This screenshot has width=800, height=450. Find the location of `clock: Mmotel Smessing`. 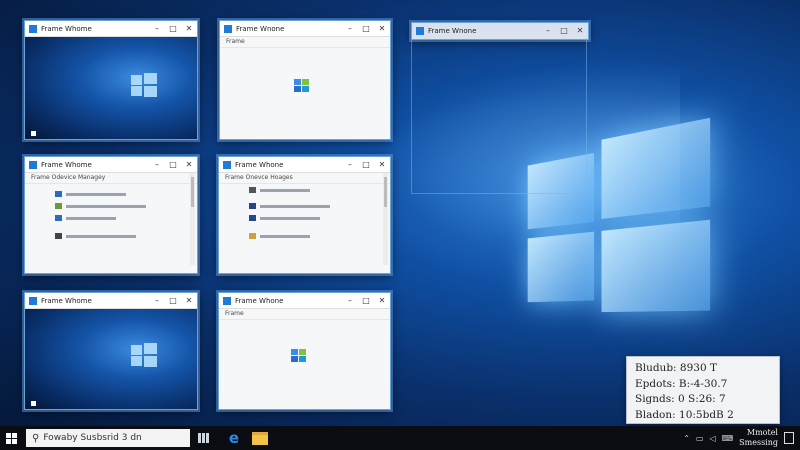

clock: Mmotel Smessing is located at coordinates (758, 438).